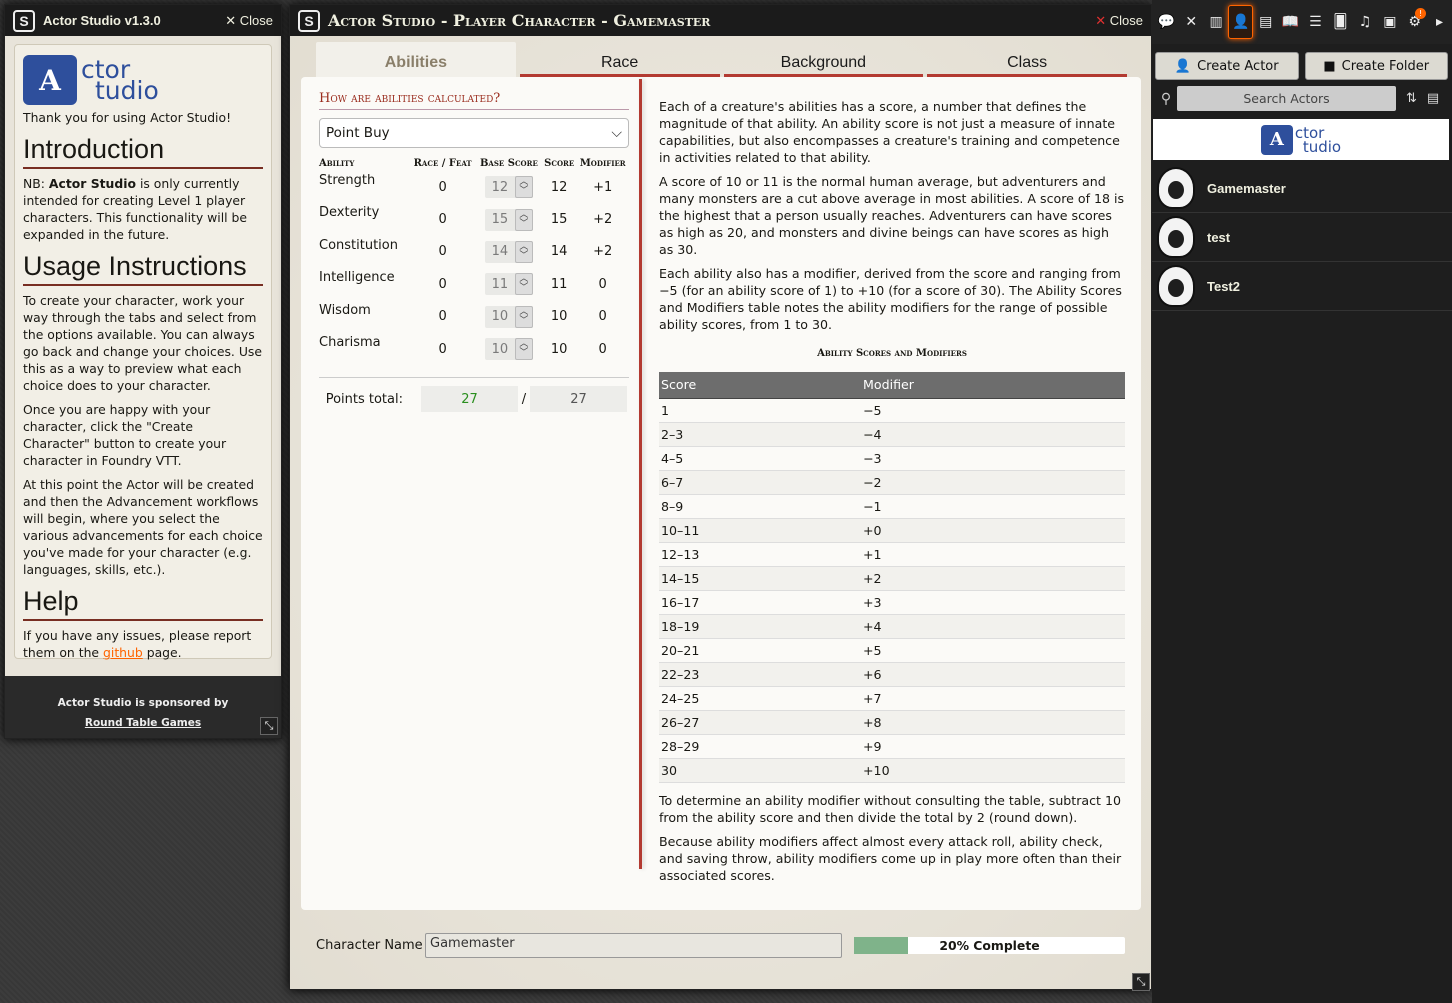 Image resolution: width=1452 pixels, height=1003 pixels. Describe the element at coordinates (500, 251) in the screenshot. I see `base-score-value: 14` at that location.